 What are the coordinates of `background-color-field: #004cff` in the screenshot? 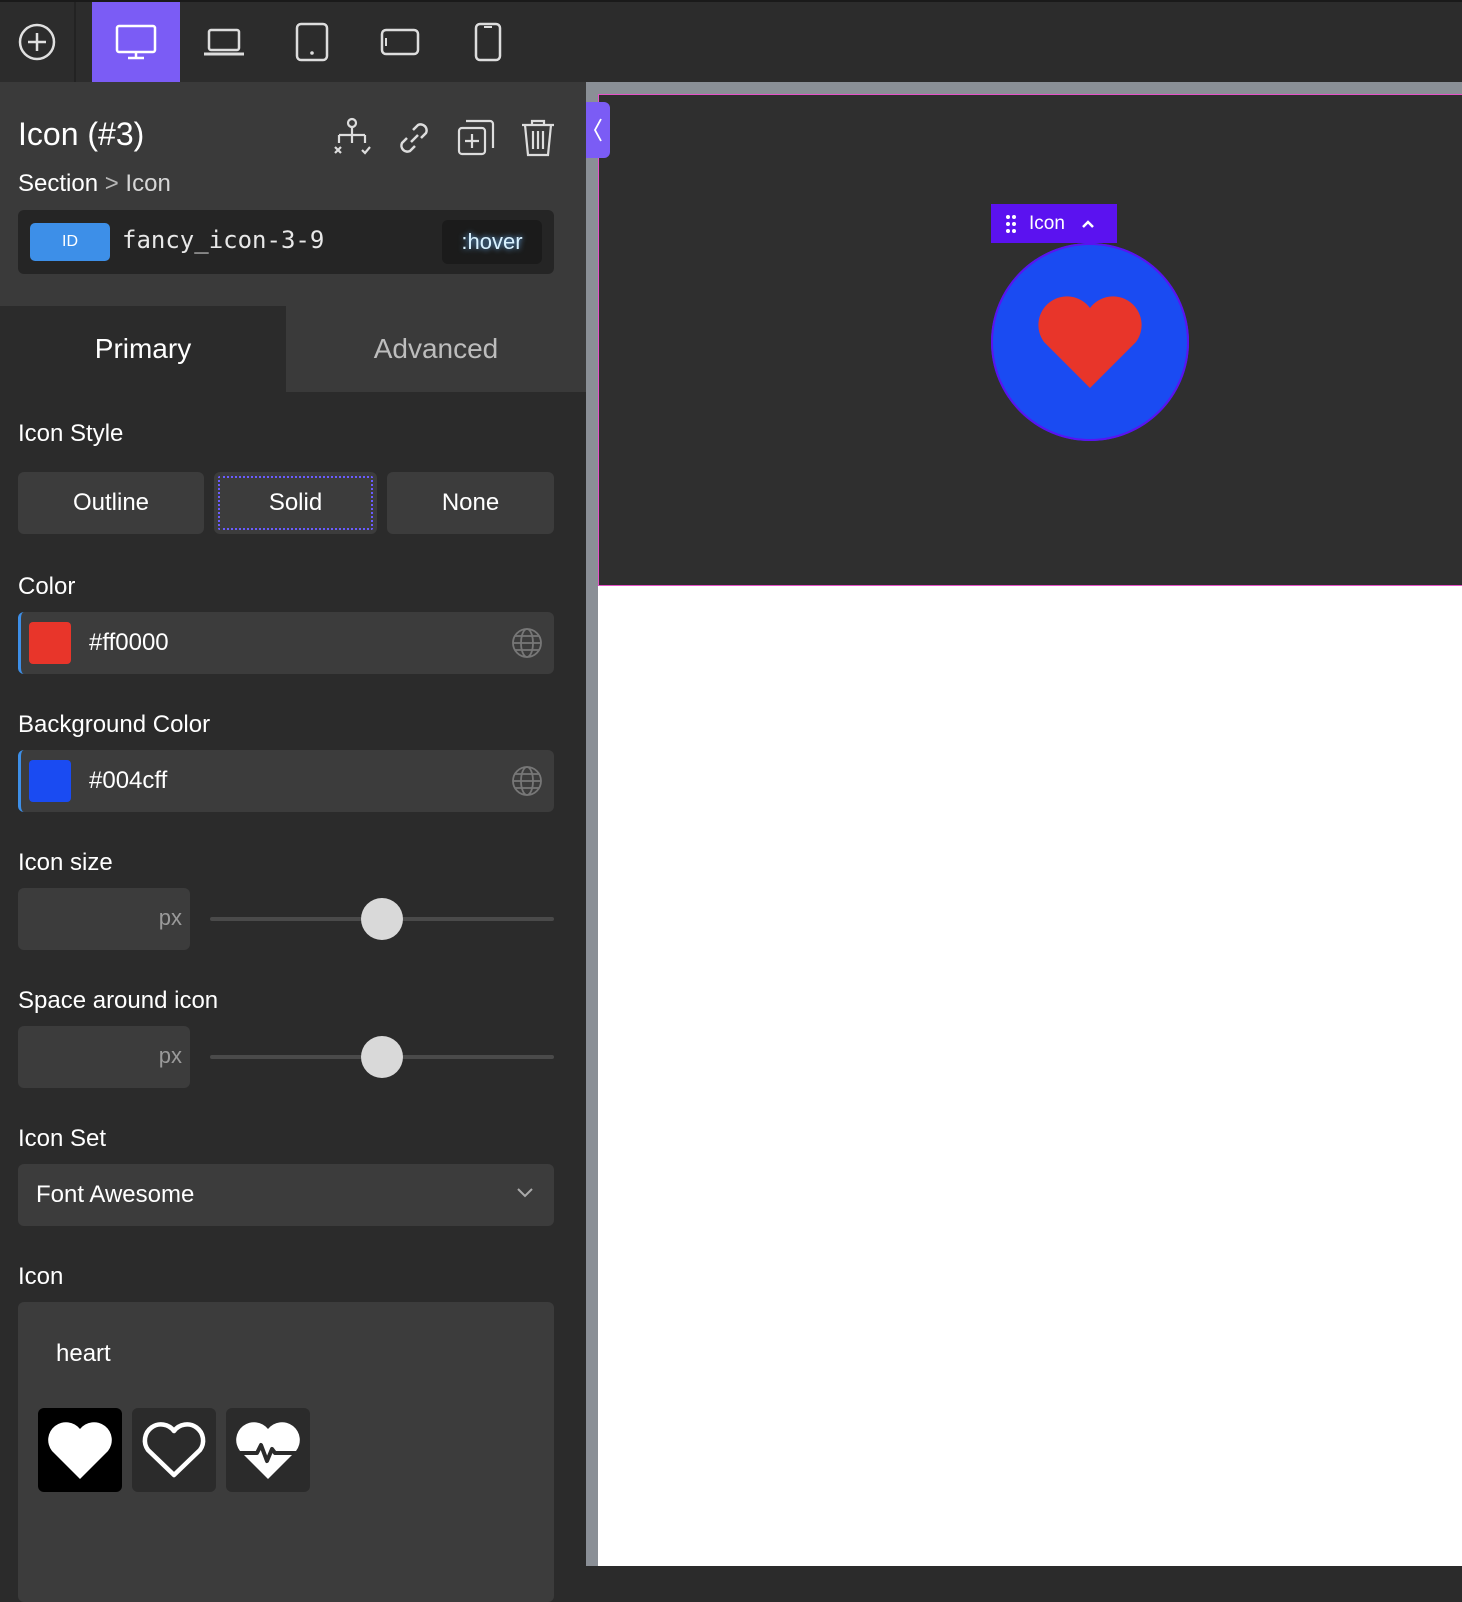 It's located at (286, 781).